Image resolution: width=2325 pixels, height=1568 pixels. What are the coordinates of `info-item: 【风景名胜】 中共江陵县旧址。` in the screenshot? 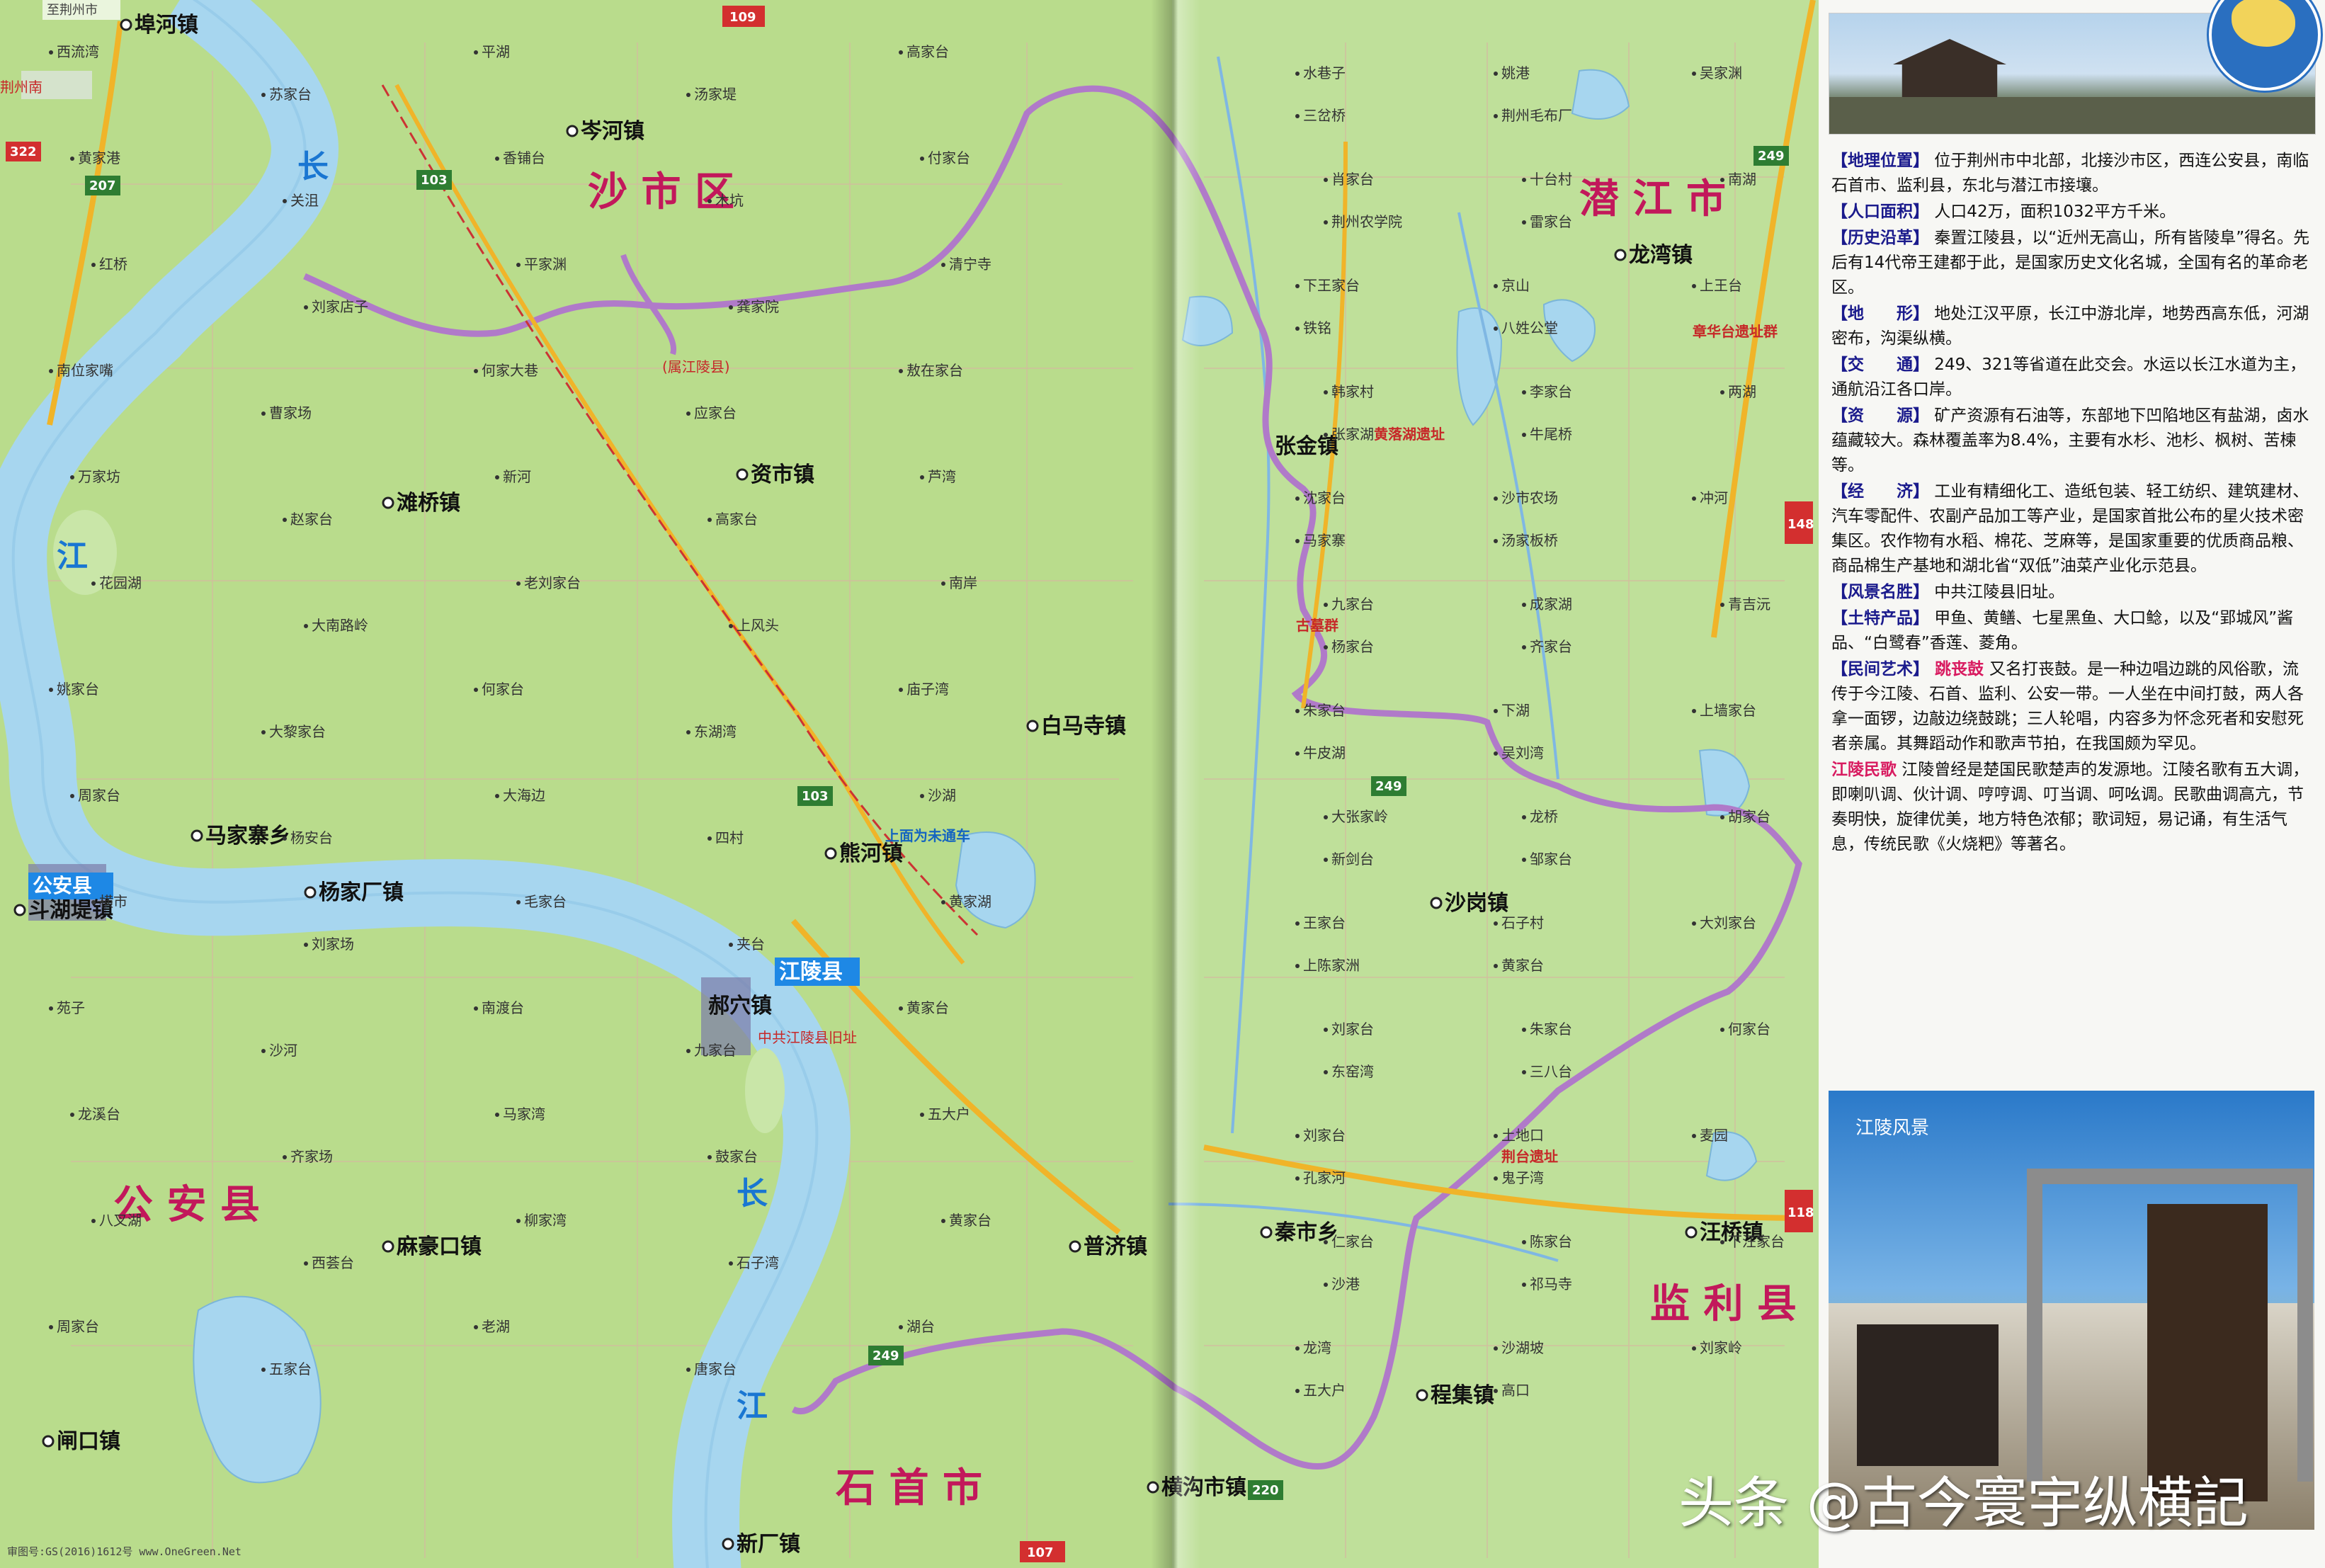 It's located at (2072, 592).